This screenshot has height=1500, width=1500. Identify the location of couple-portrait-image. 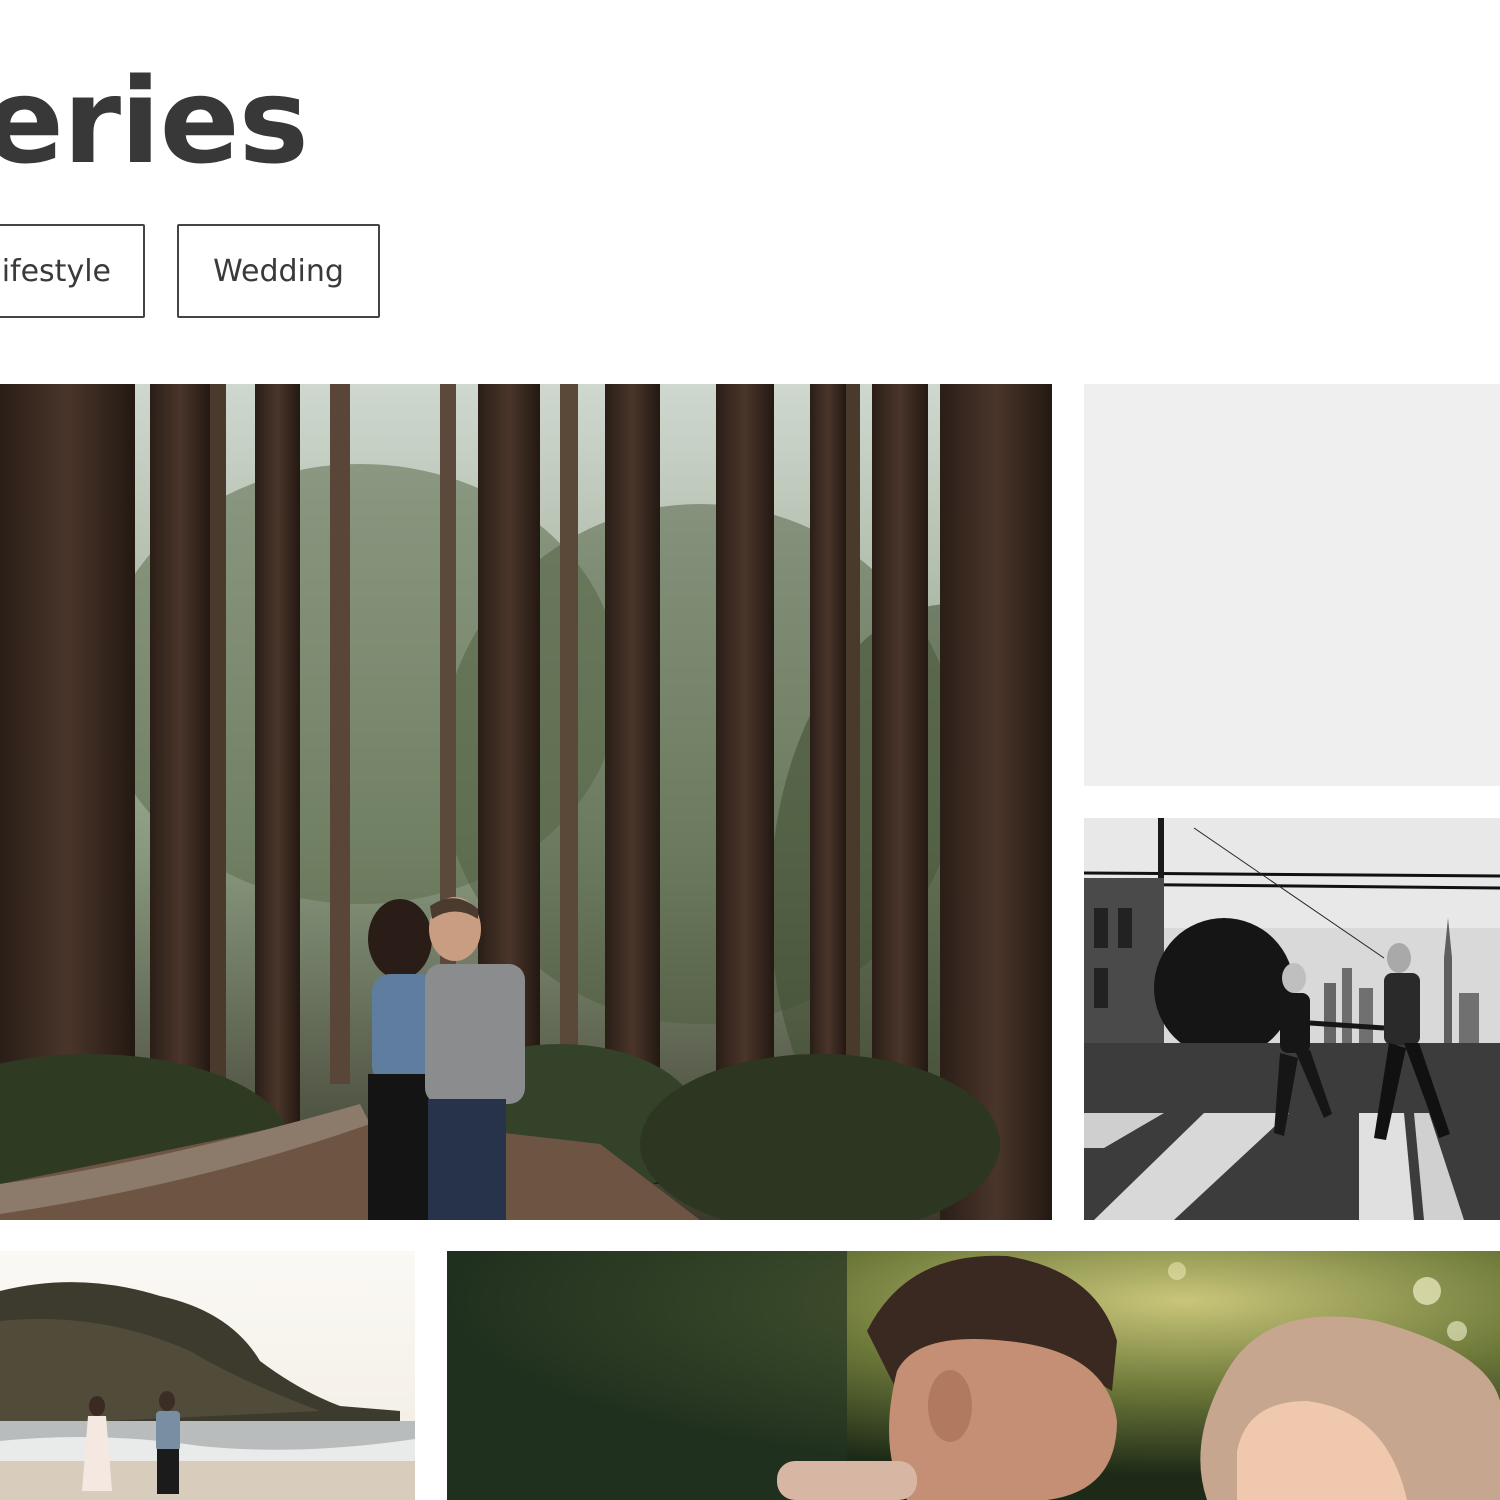
(973, 1375).